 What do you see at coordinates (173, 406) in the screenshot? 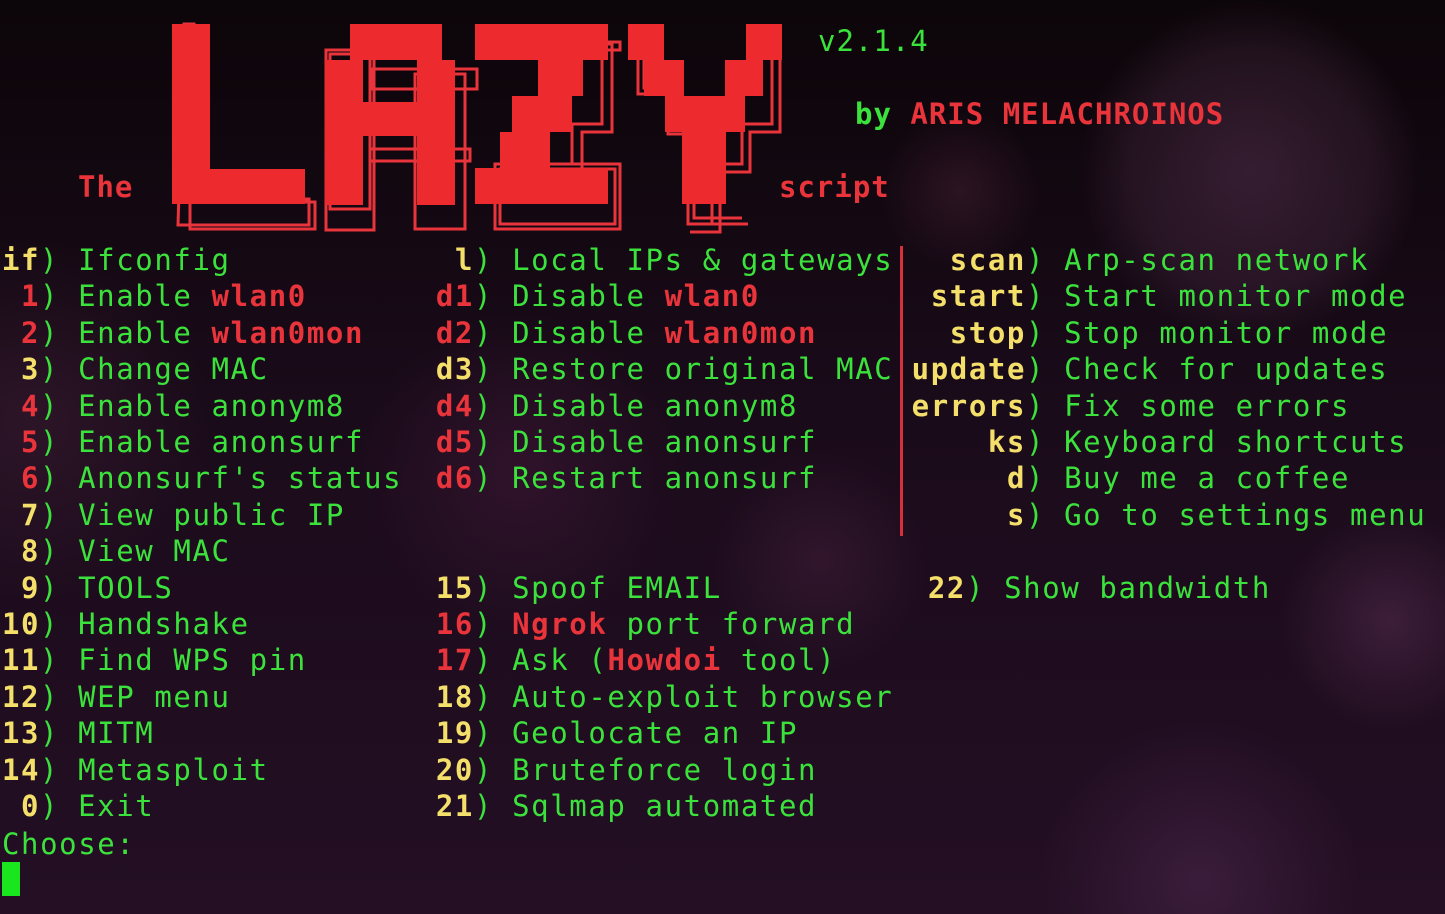
I see `menu-option: 4) Enable anonym8` at bounding box center [173, 406].